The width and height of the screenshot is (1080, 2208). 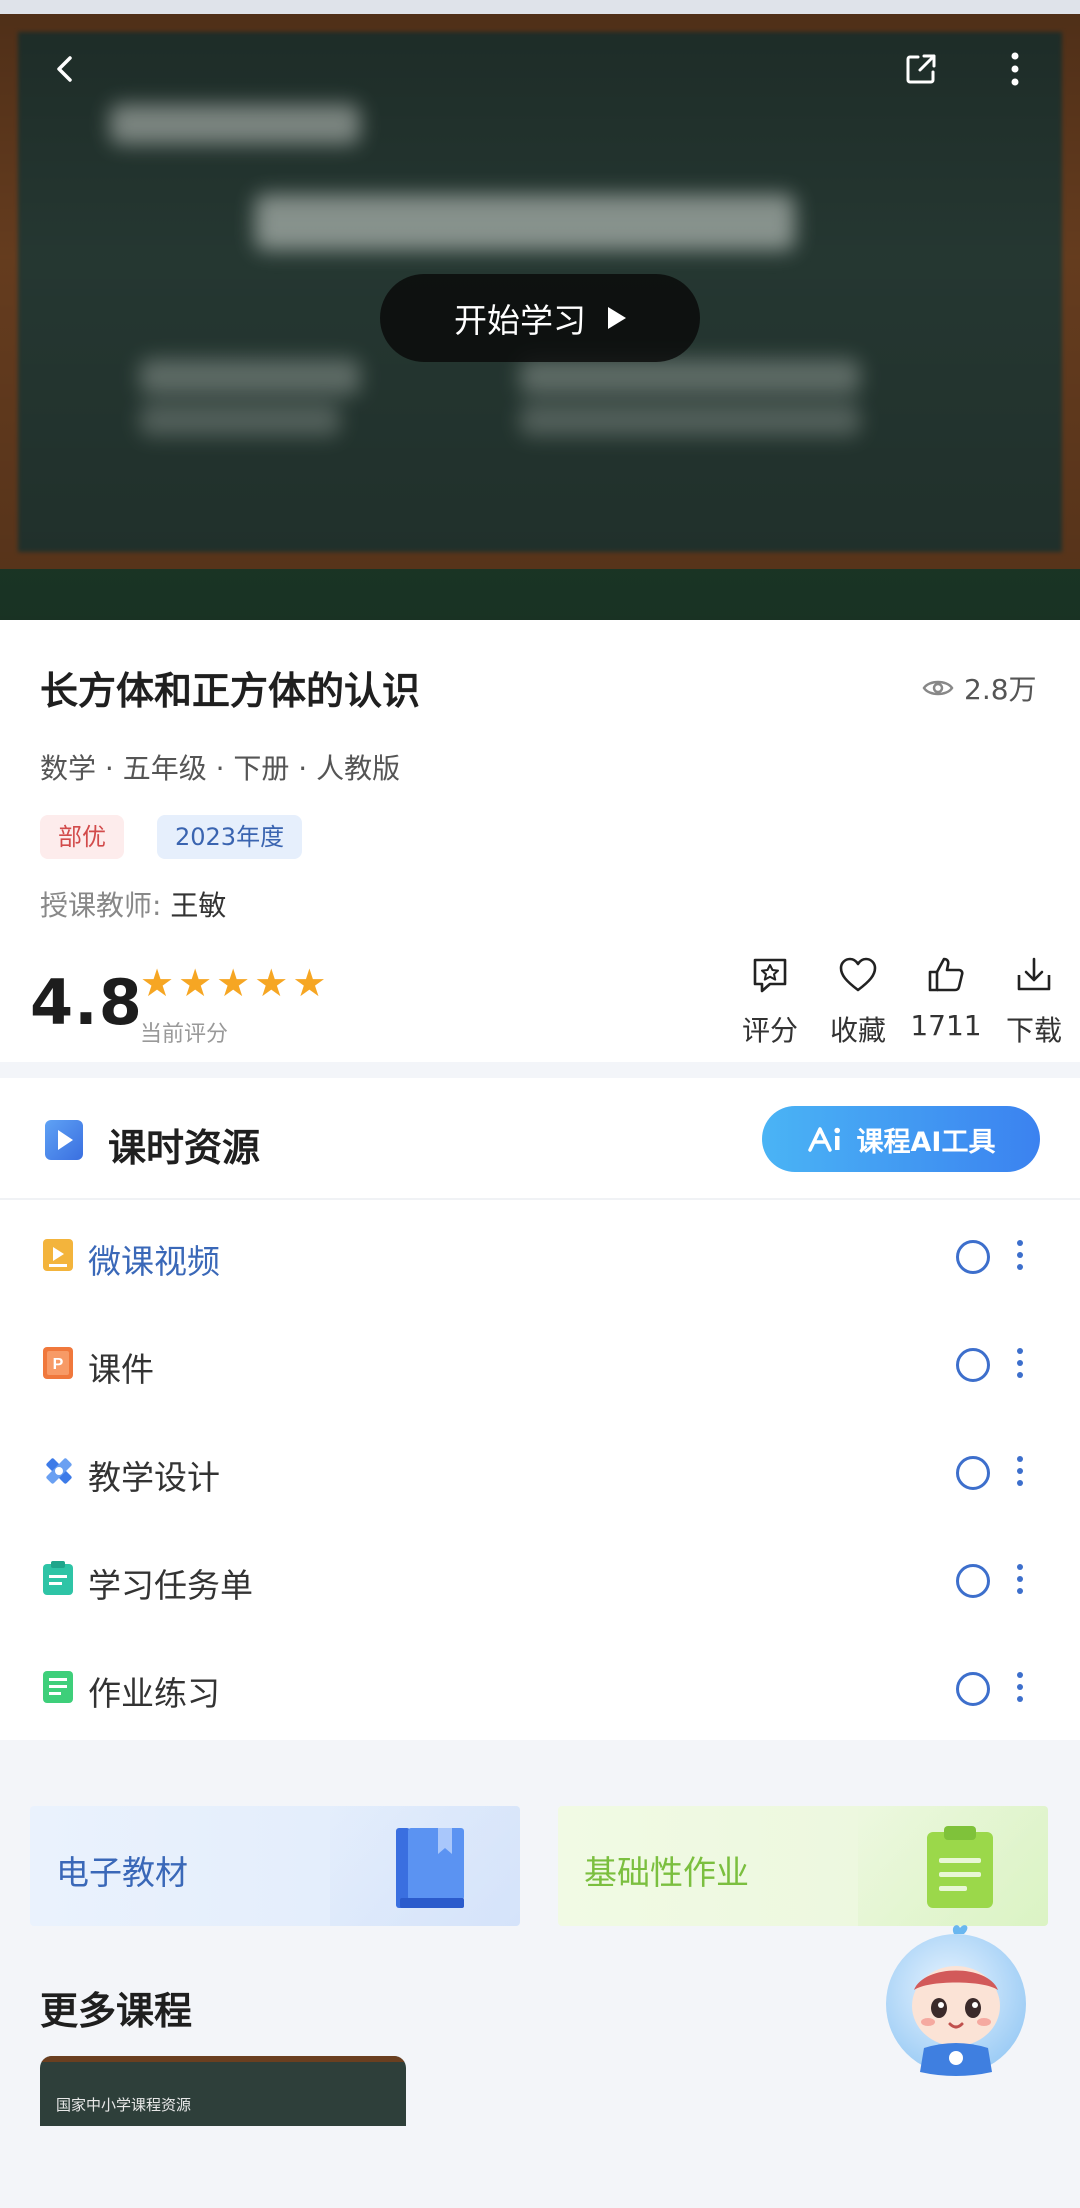 What do you see at coordinates (946, 1025) in the screenshot?
I see `like-count: 1711` at bounding box center [946, 1025].